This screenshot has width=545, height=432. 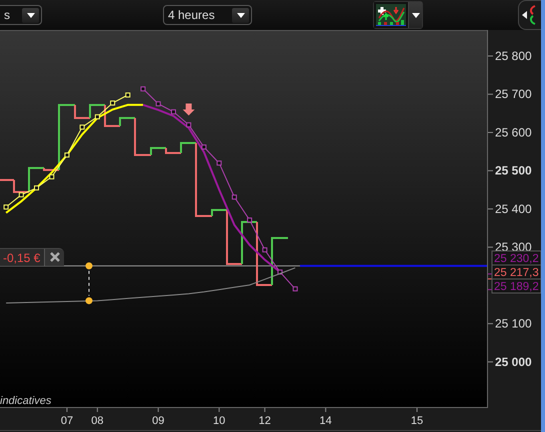 I want to click on y-tick: 25 700, so click(x=510, y=94).